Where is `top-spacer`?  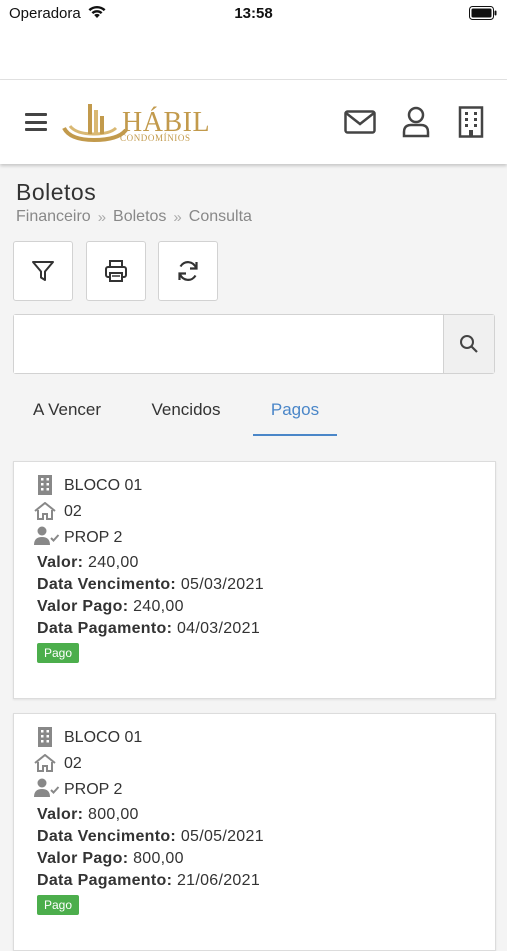 top-spacer is located at coordinates (253, 54).